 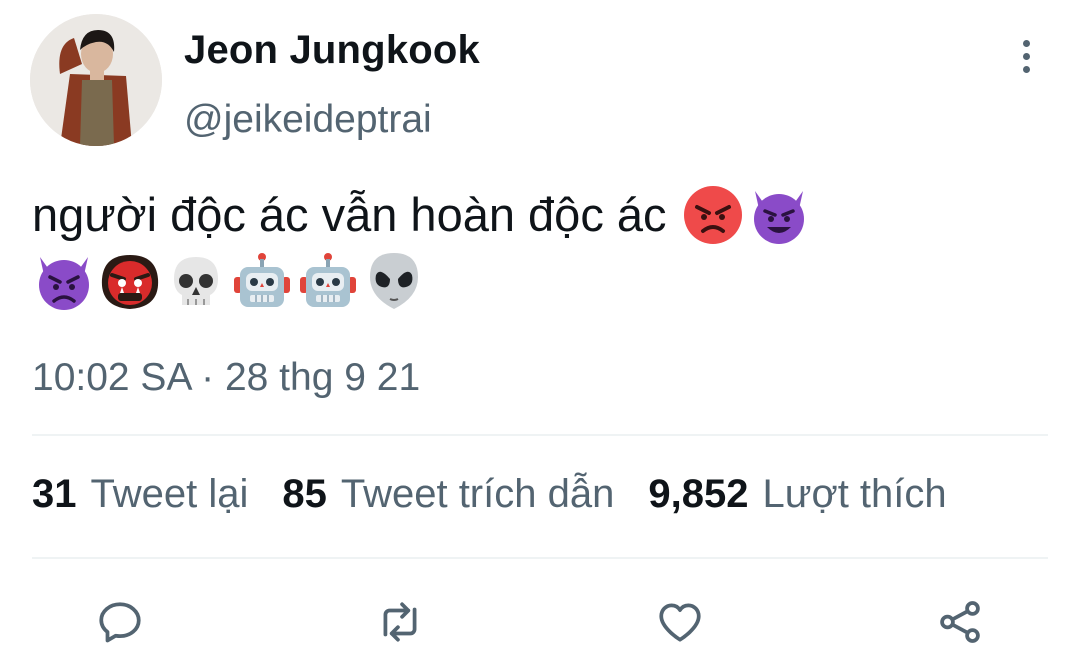 I want to click on likes-label: Lượt thích, so click(x=854, y=494).